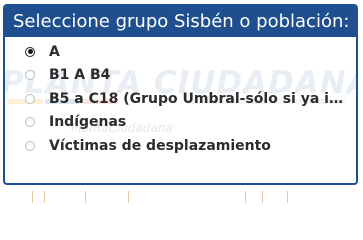 This screenshot has height=240, width=363. Describe the element at coordinates (160, 145) in the screenshot. I see `radio-option-label: Víctimas de desplazamiento` at that location.